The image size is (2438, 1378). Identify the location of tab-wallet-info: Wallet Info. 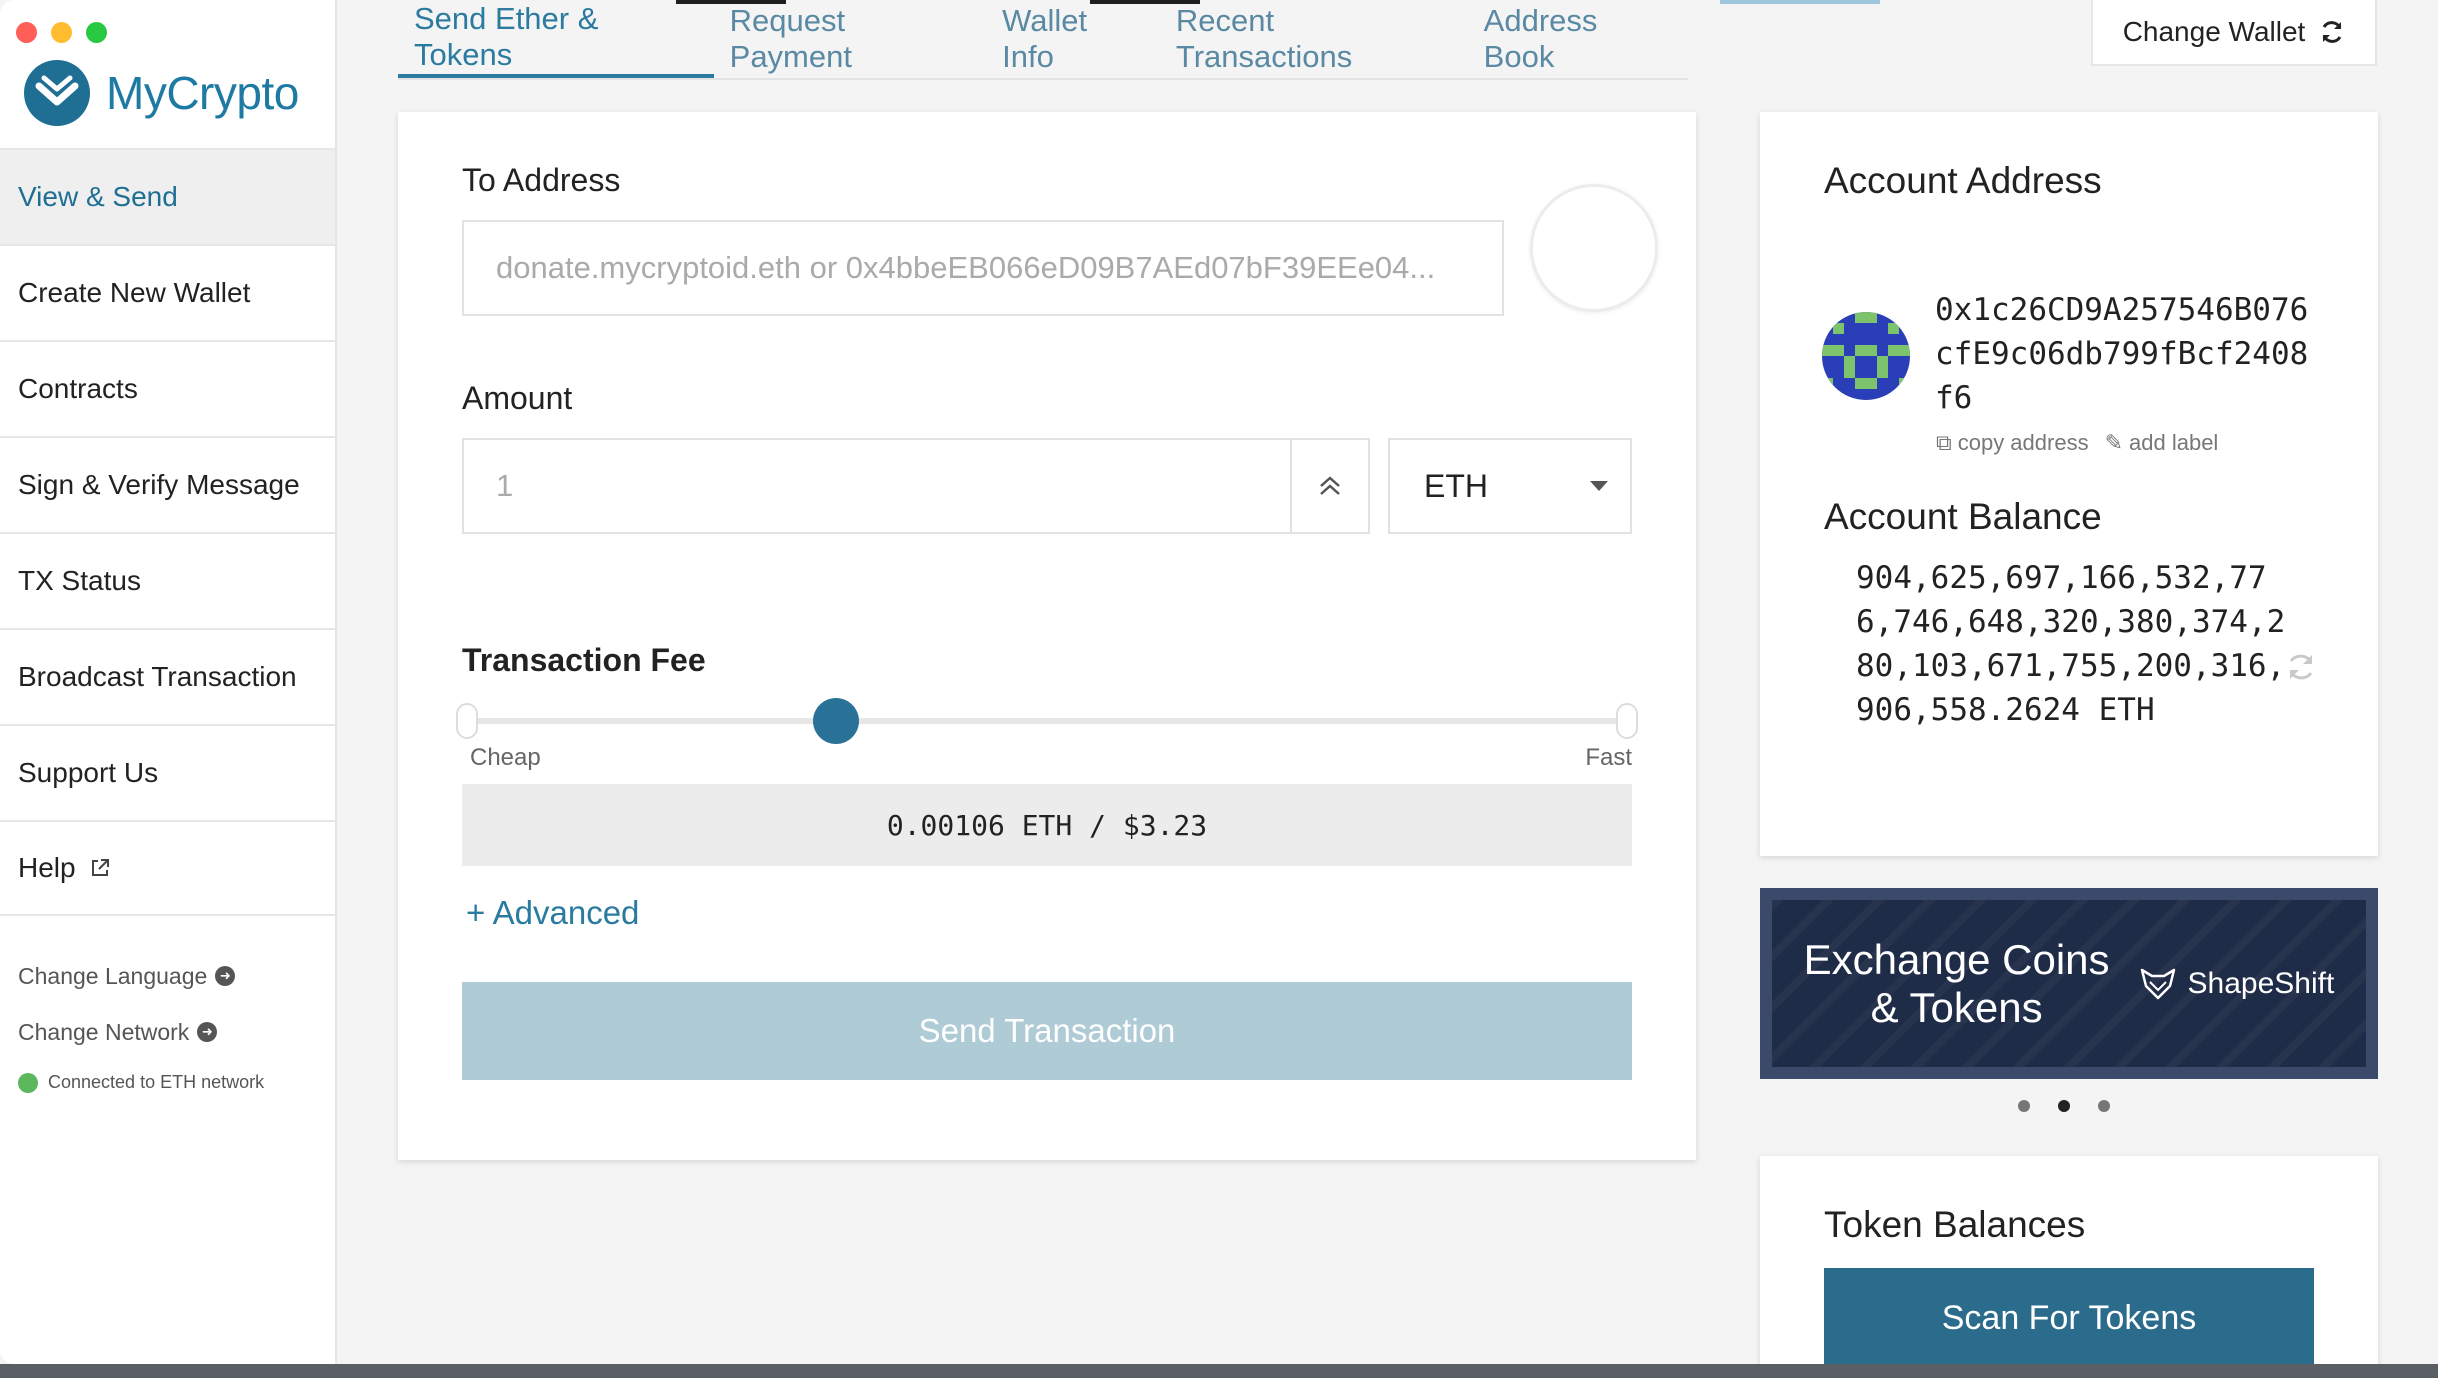
(1073, 39).